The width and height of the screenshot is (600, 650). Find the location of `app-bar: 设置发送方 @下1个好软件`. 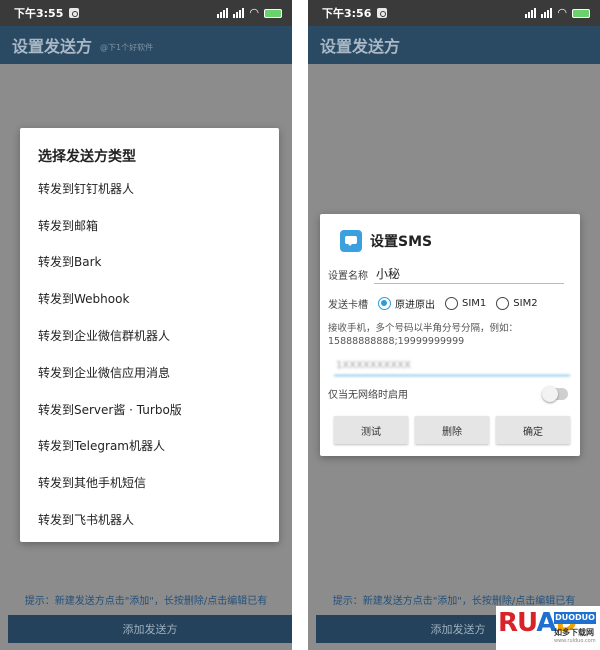

app-bar: 设置发送方 @下1个好软件 is located at coordinates (146, 45).